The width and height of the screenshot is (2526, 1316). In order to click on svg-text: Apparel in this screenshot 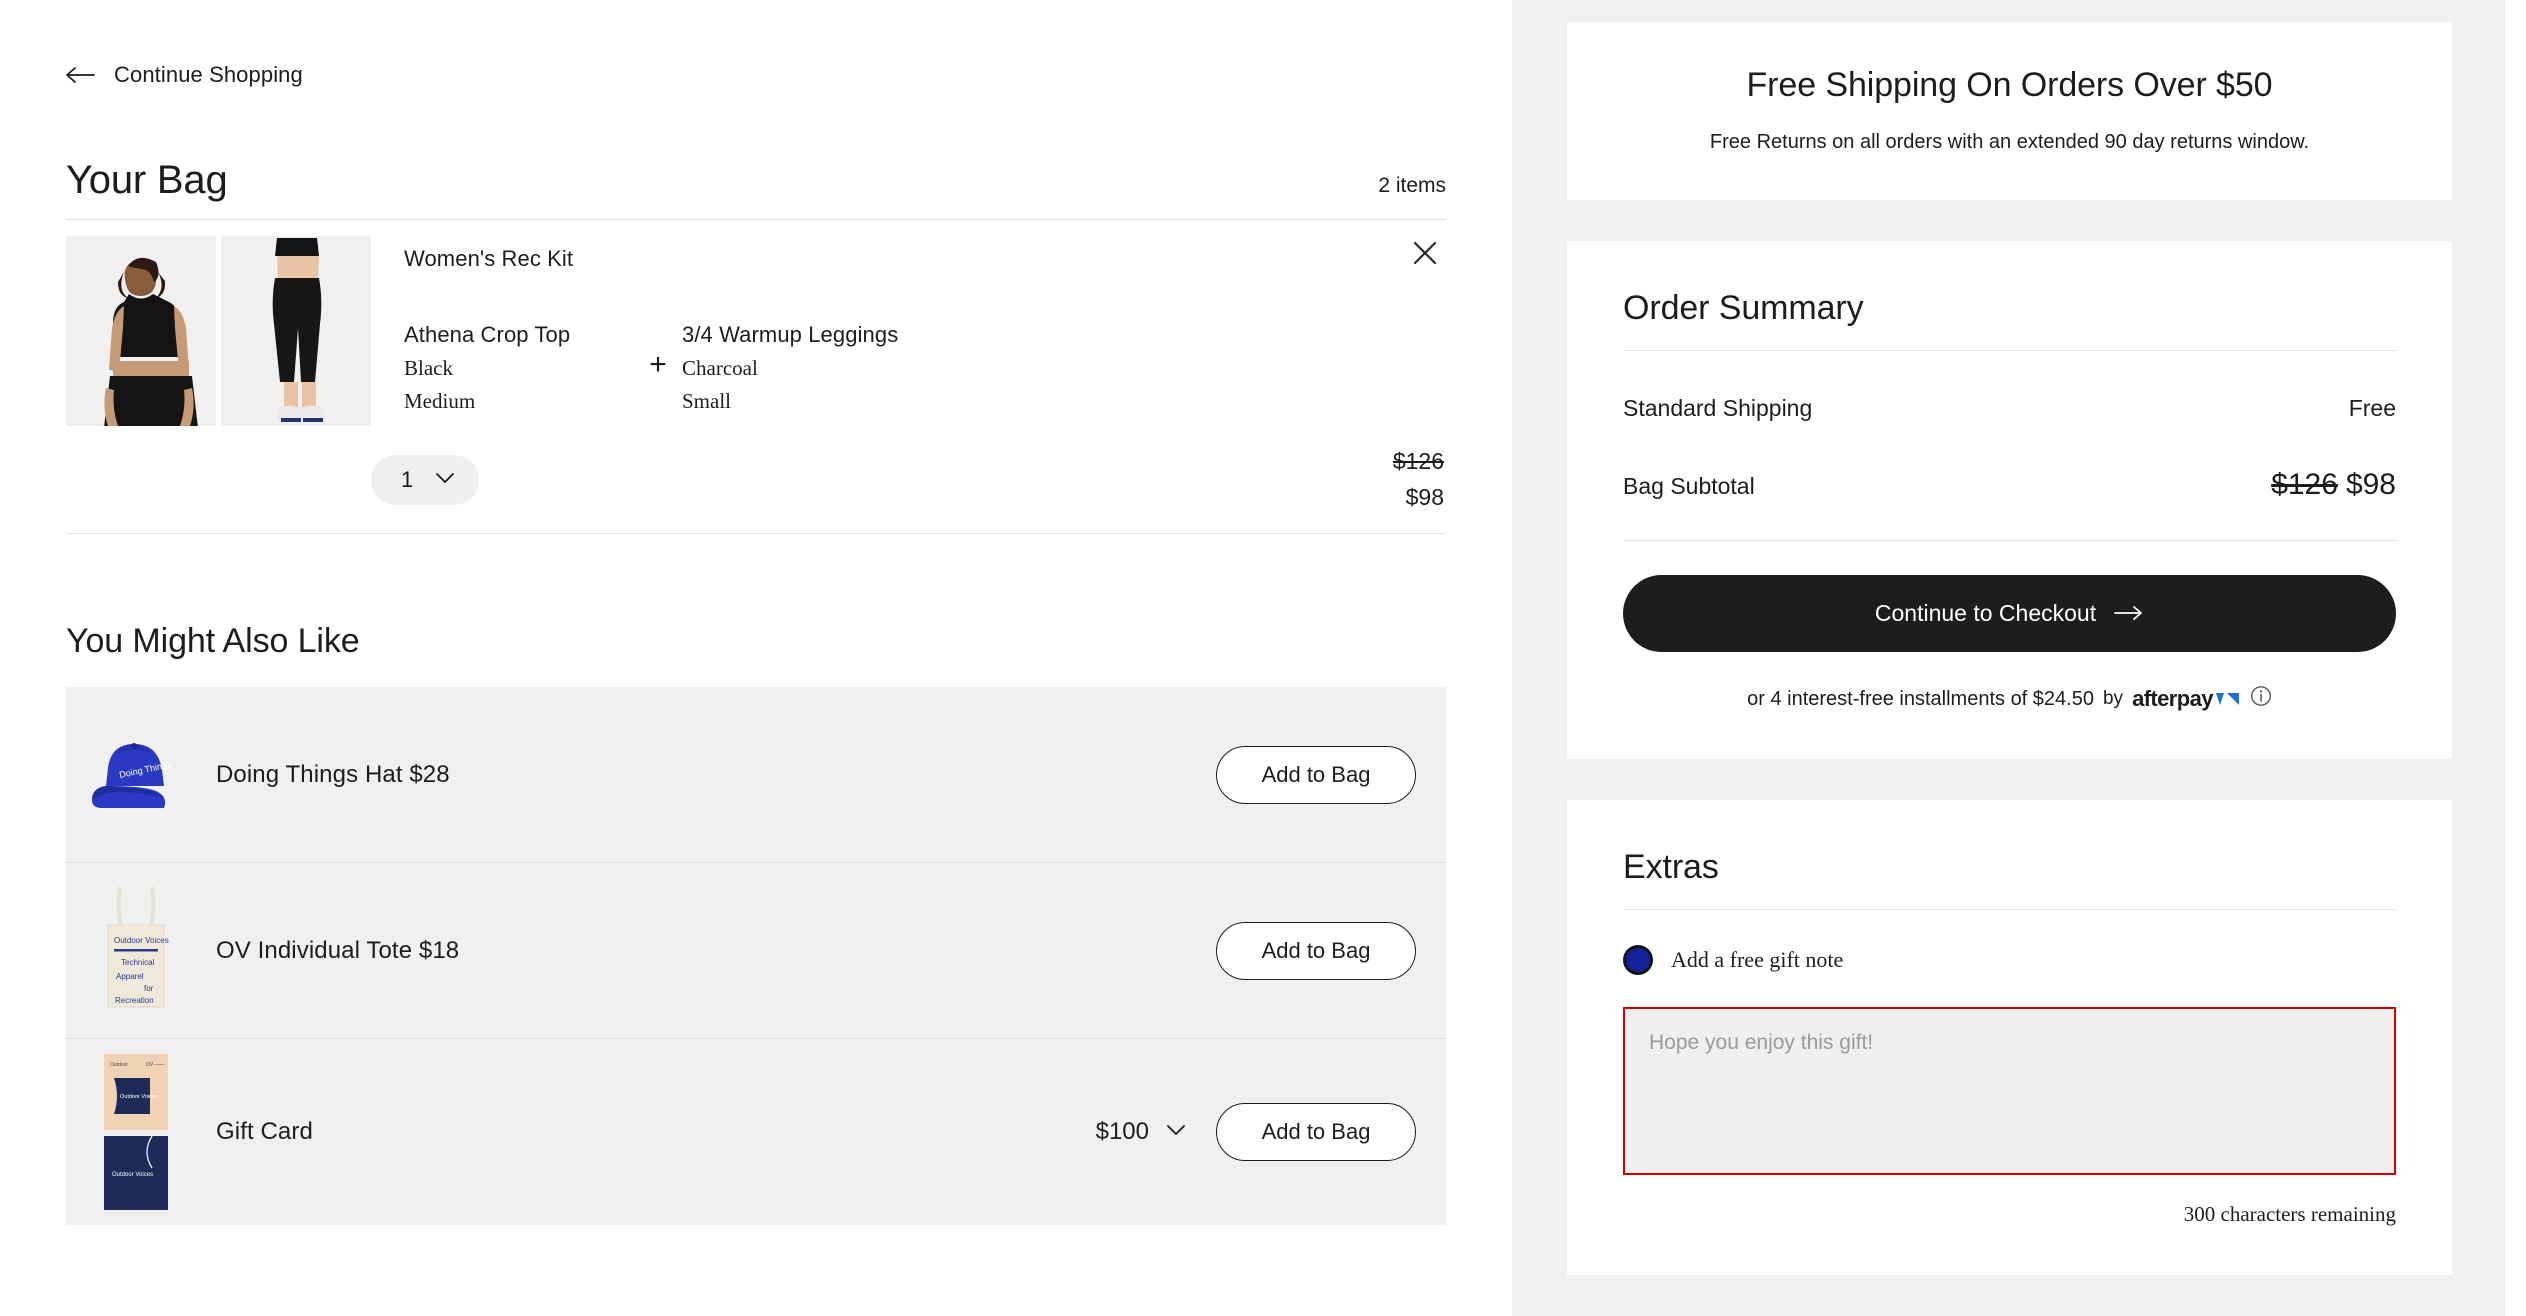, I will do `click(130, 976)`.